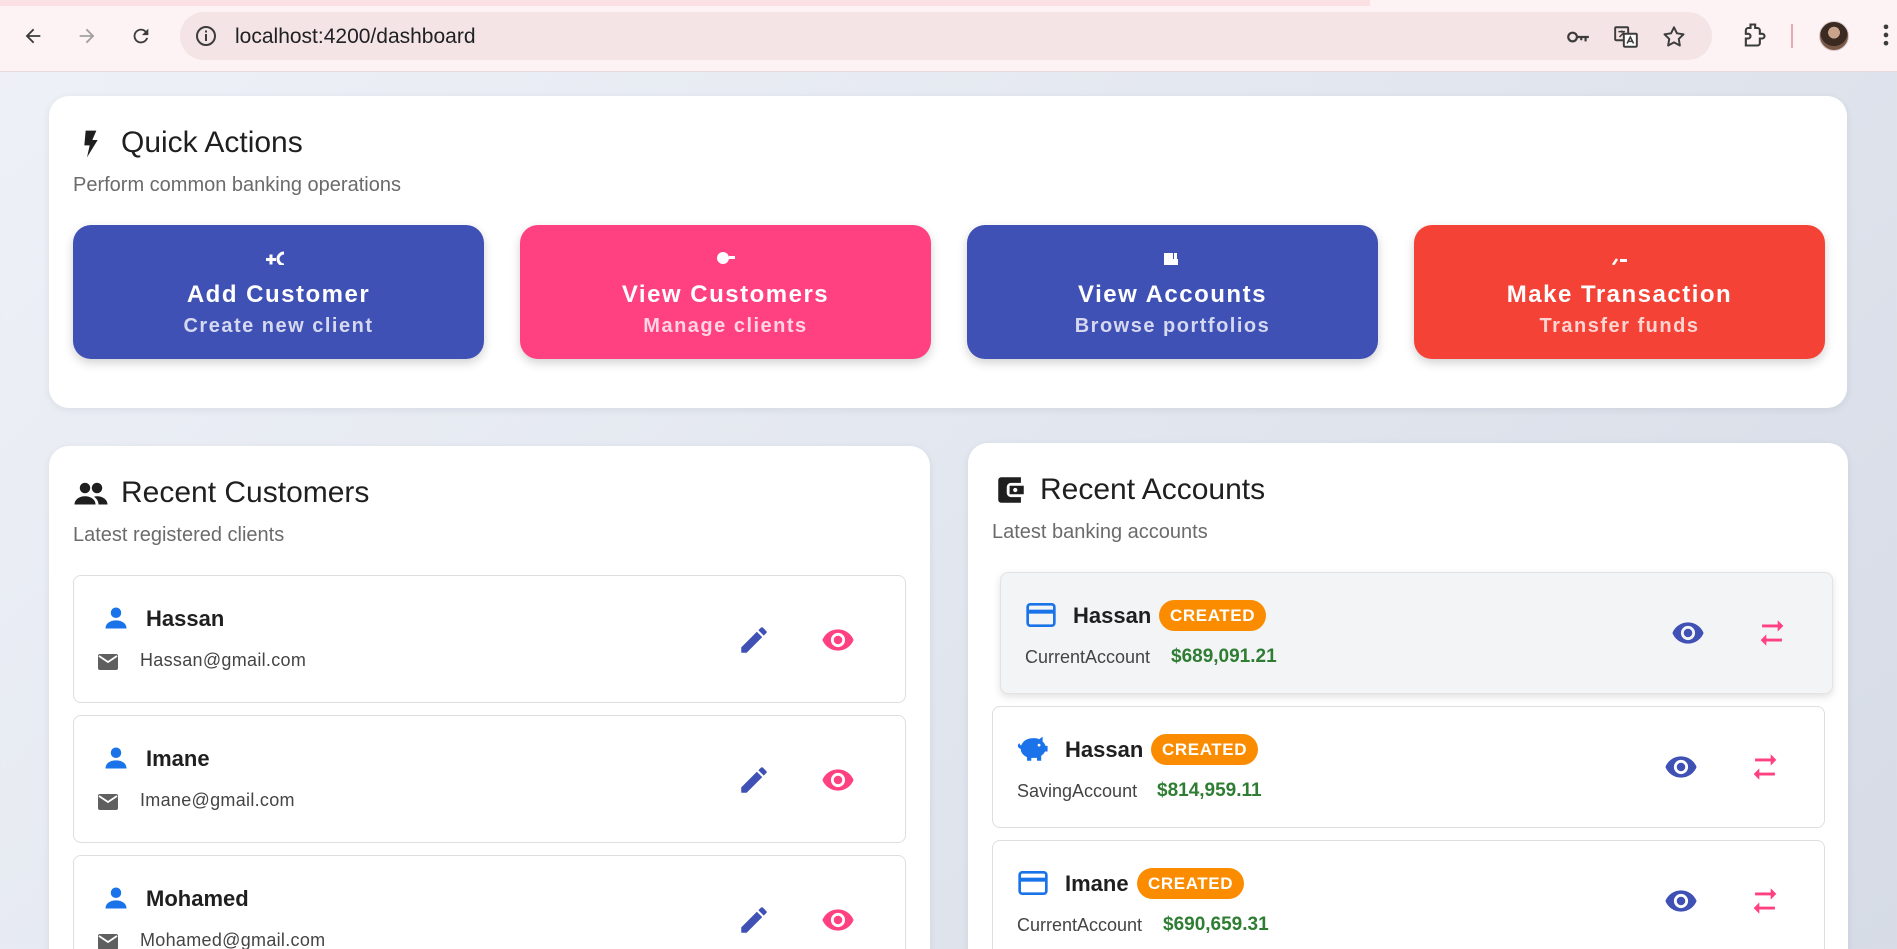  Describe the element at coordinates (1408, 767) in the screenshot. I see `account-list-item: Hassan CREATED SavingAccount $814,959.11` at that location.